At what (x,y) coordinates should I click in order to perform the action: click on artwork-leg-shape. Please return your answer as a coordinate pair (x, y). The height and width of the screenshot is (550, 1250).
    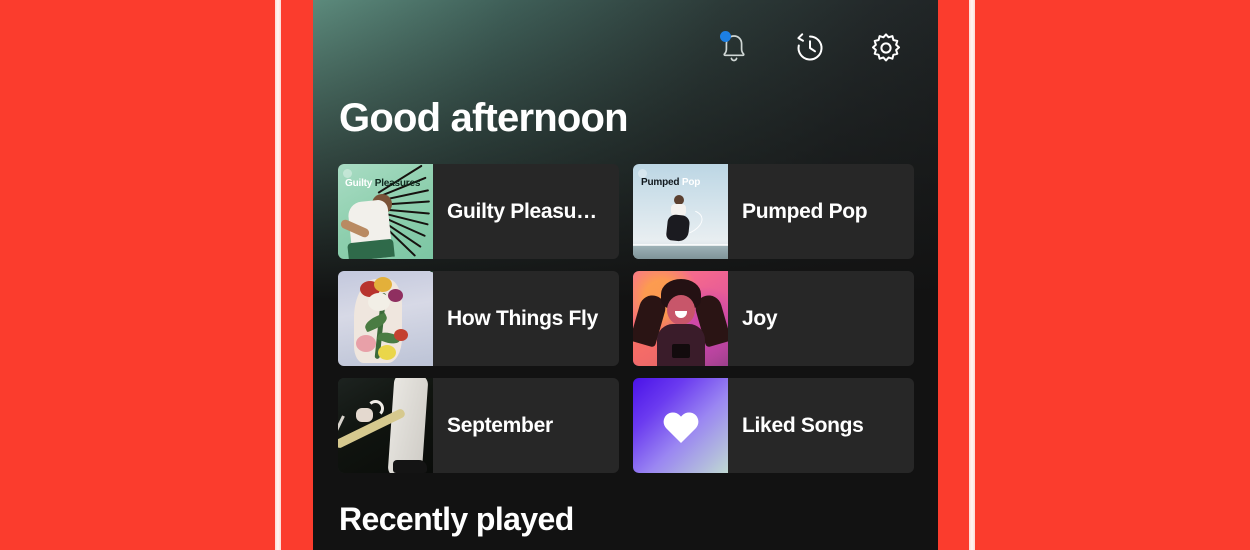
    Looking at the image, I should click on (408, 425).